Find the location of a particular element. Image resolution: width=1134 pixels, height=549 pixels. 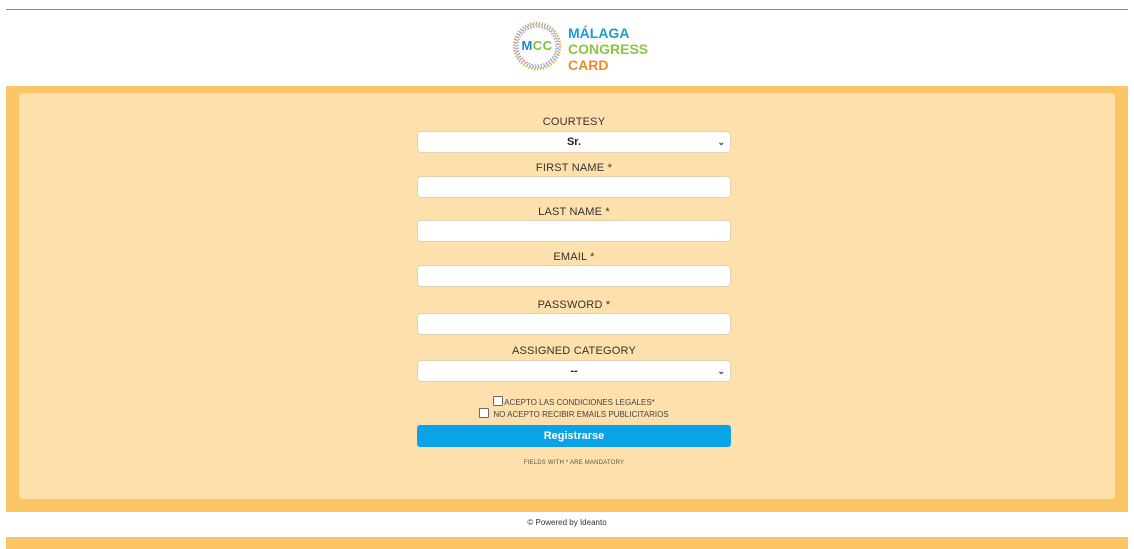

advertising-emails-row: NO ACEPTO RECIBIR EMAILS PUBLICITARIOS is located at coordinates (574, 414).